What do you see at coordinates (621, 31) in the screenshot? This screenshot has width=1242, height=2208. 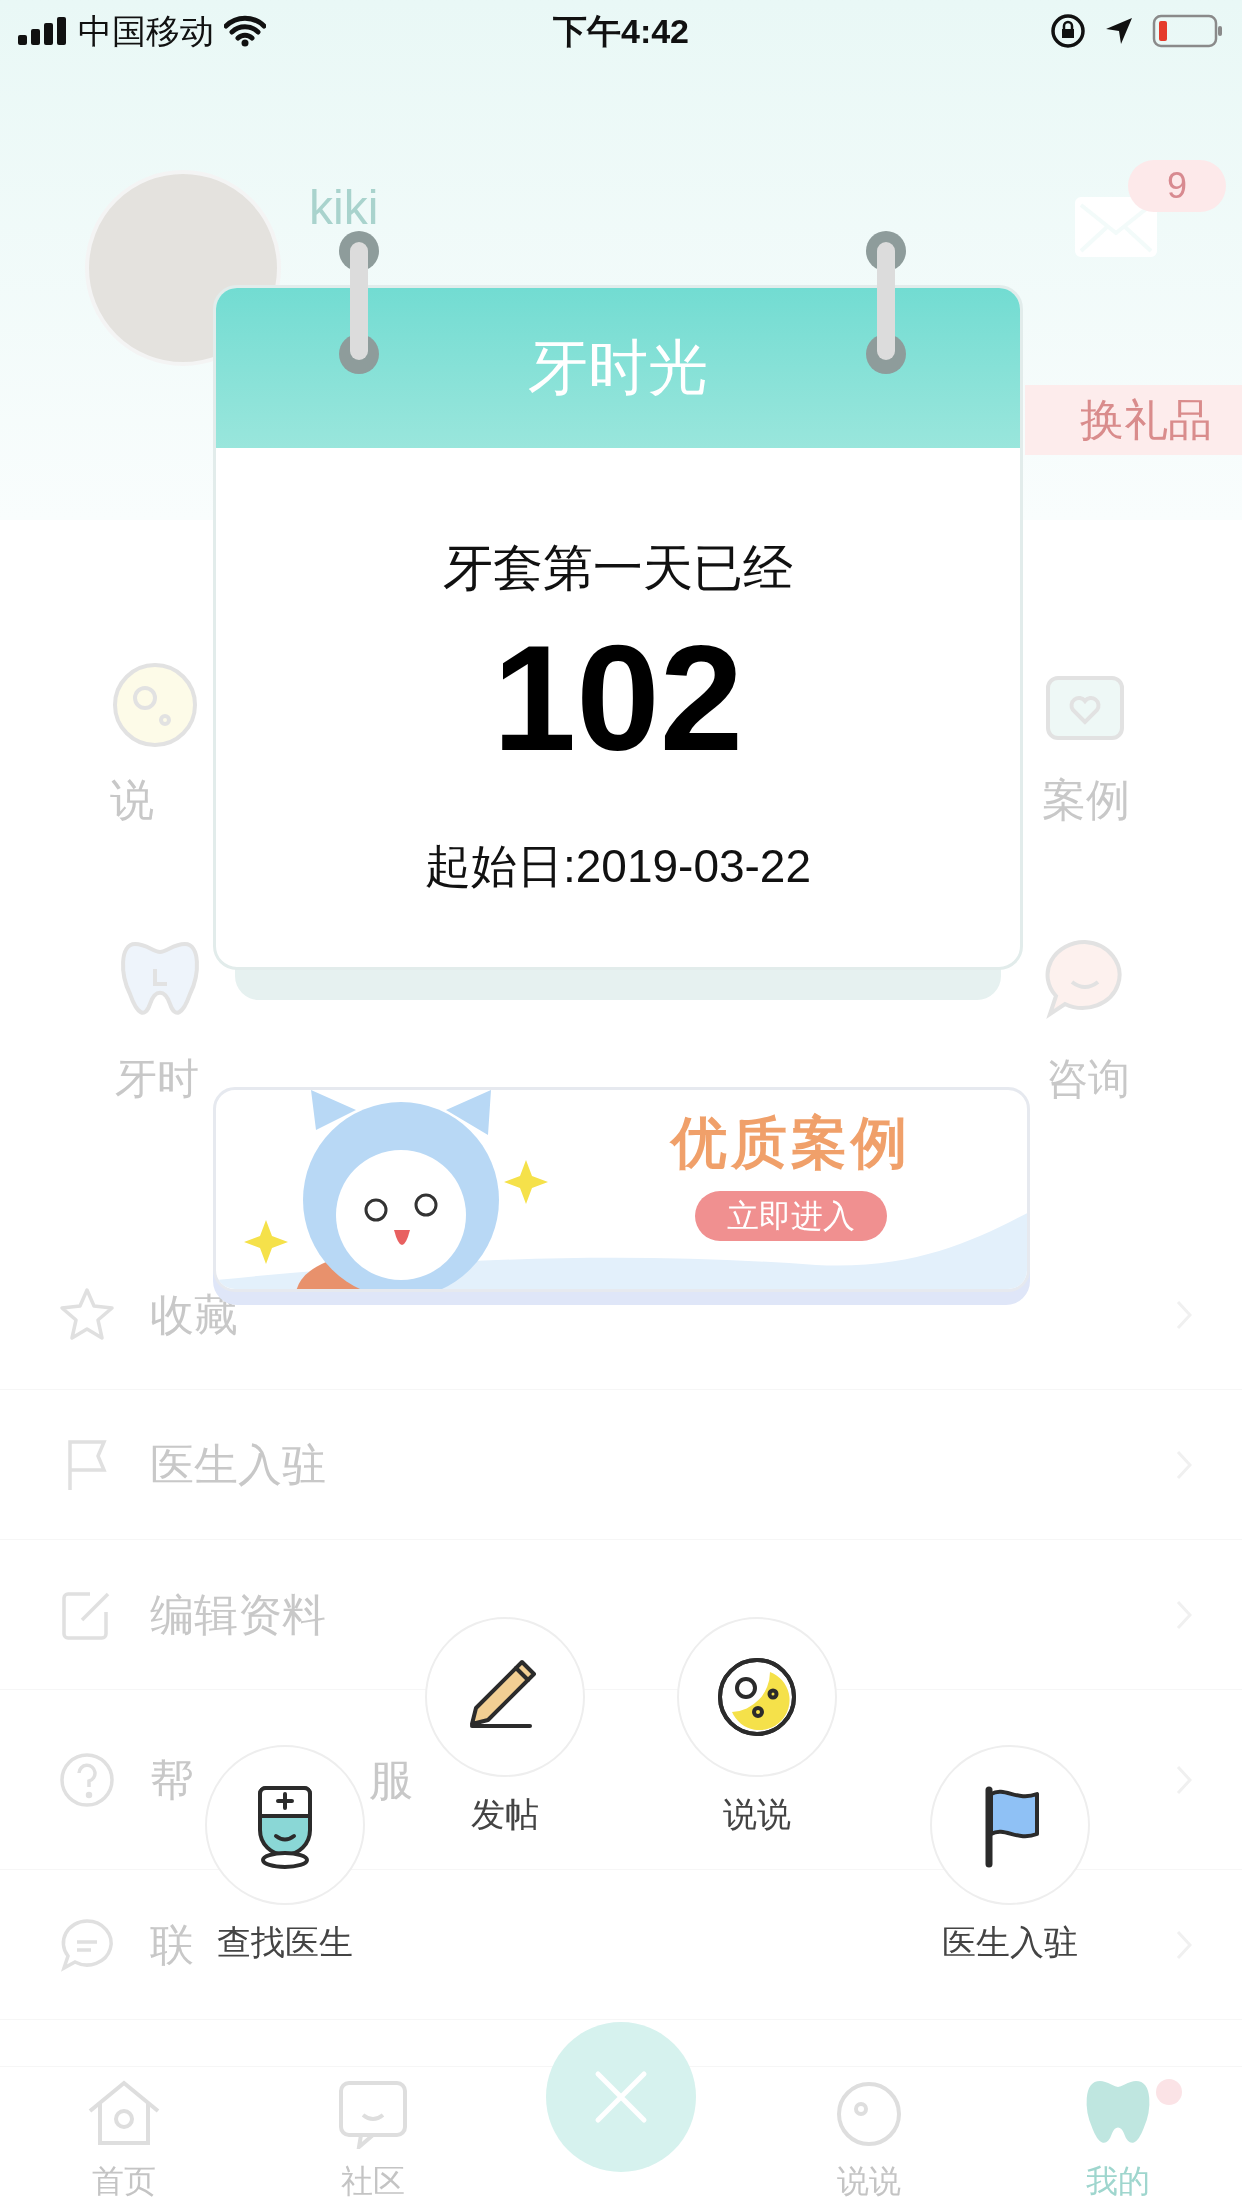 I see `status-time: 下午4:42` at bounding box center [621, 31].